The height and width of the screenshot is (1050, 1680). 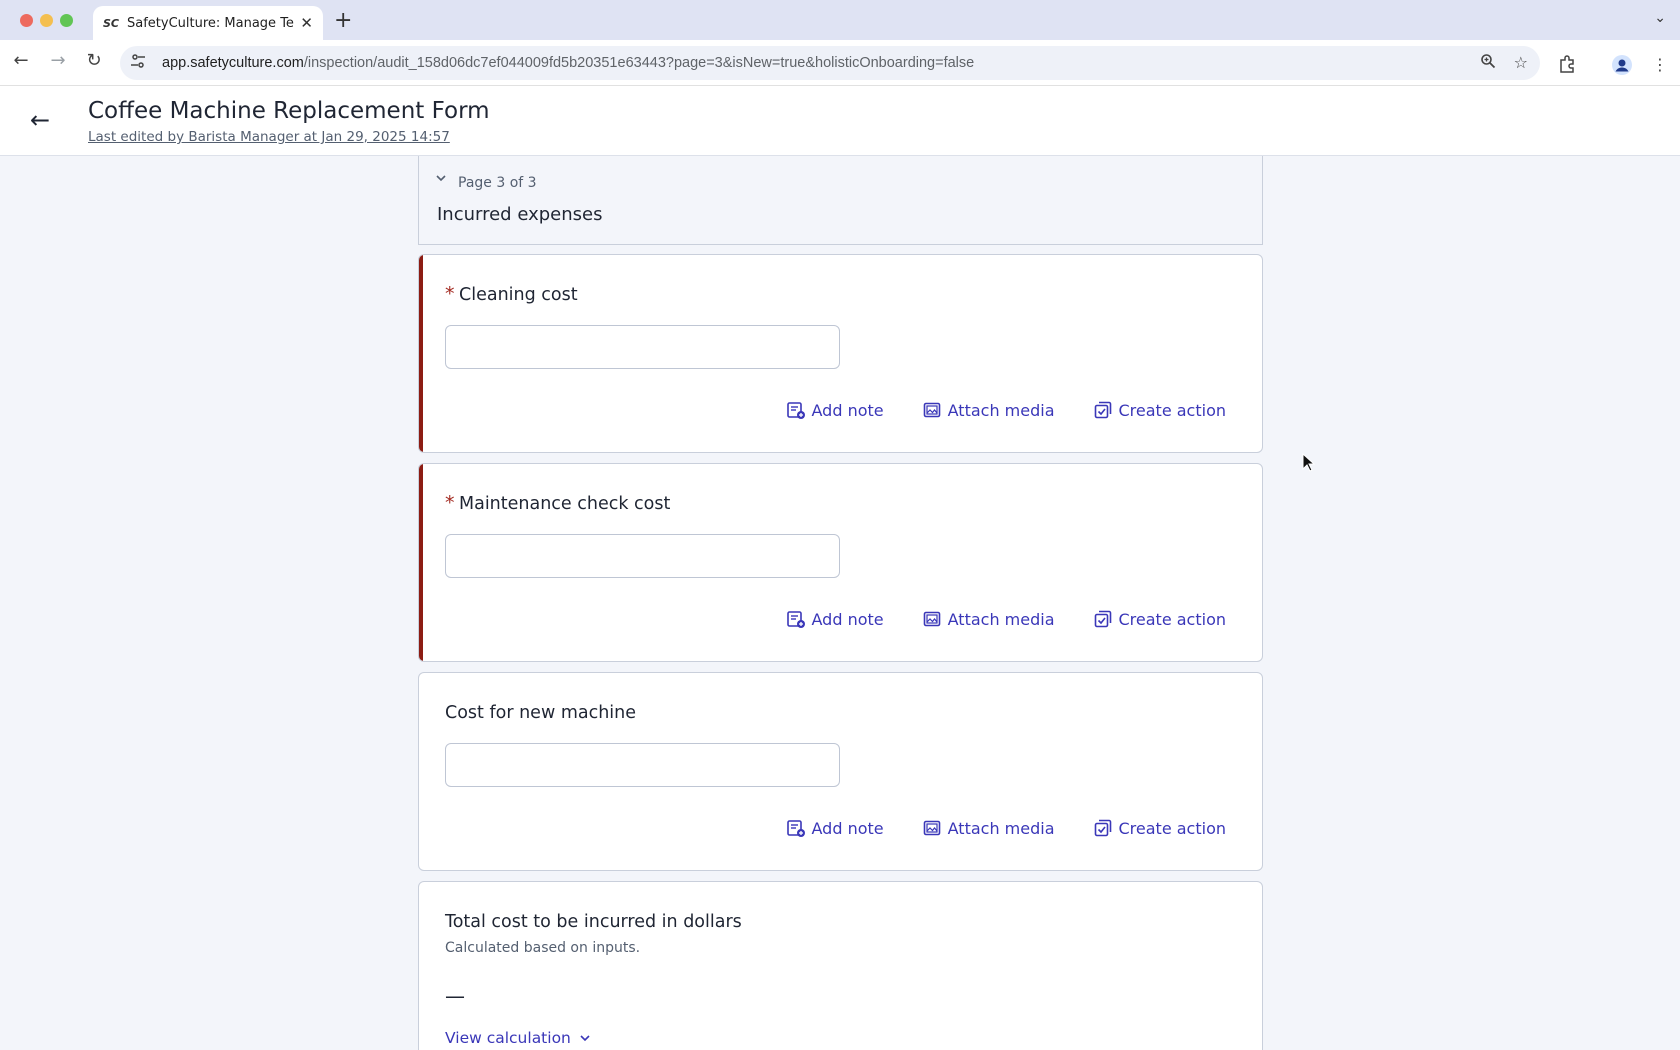 I want to click on extensions-icon, so click(x=1567, y=66).